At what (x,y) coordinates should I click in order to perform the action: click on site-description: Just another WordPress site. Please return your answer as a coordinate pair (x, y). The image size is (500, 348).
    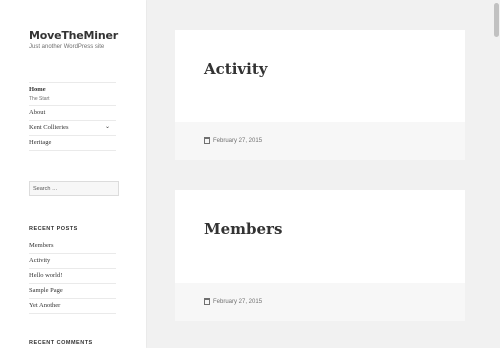
    Looking at the image, I should click on (67, 47).